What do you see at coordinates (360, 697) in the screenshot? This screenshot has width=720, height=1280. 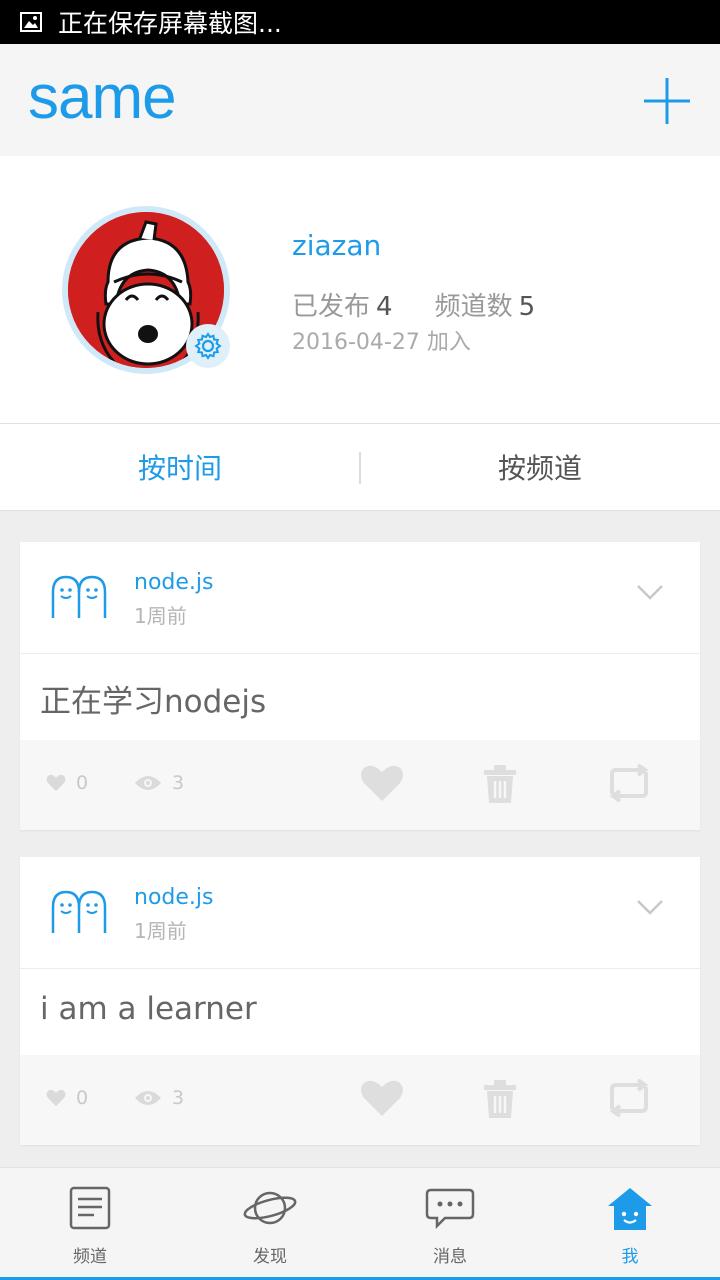 I see `post-text: 正在学习nodejs` at bounding box center [360, 697].